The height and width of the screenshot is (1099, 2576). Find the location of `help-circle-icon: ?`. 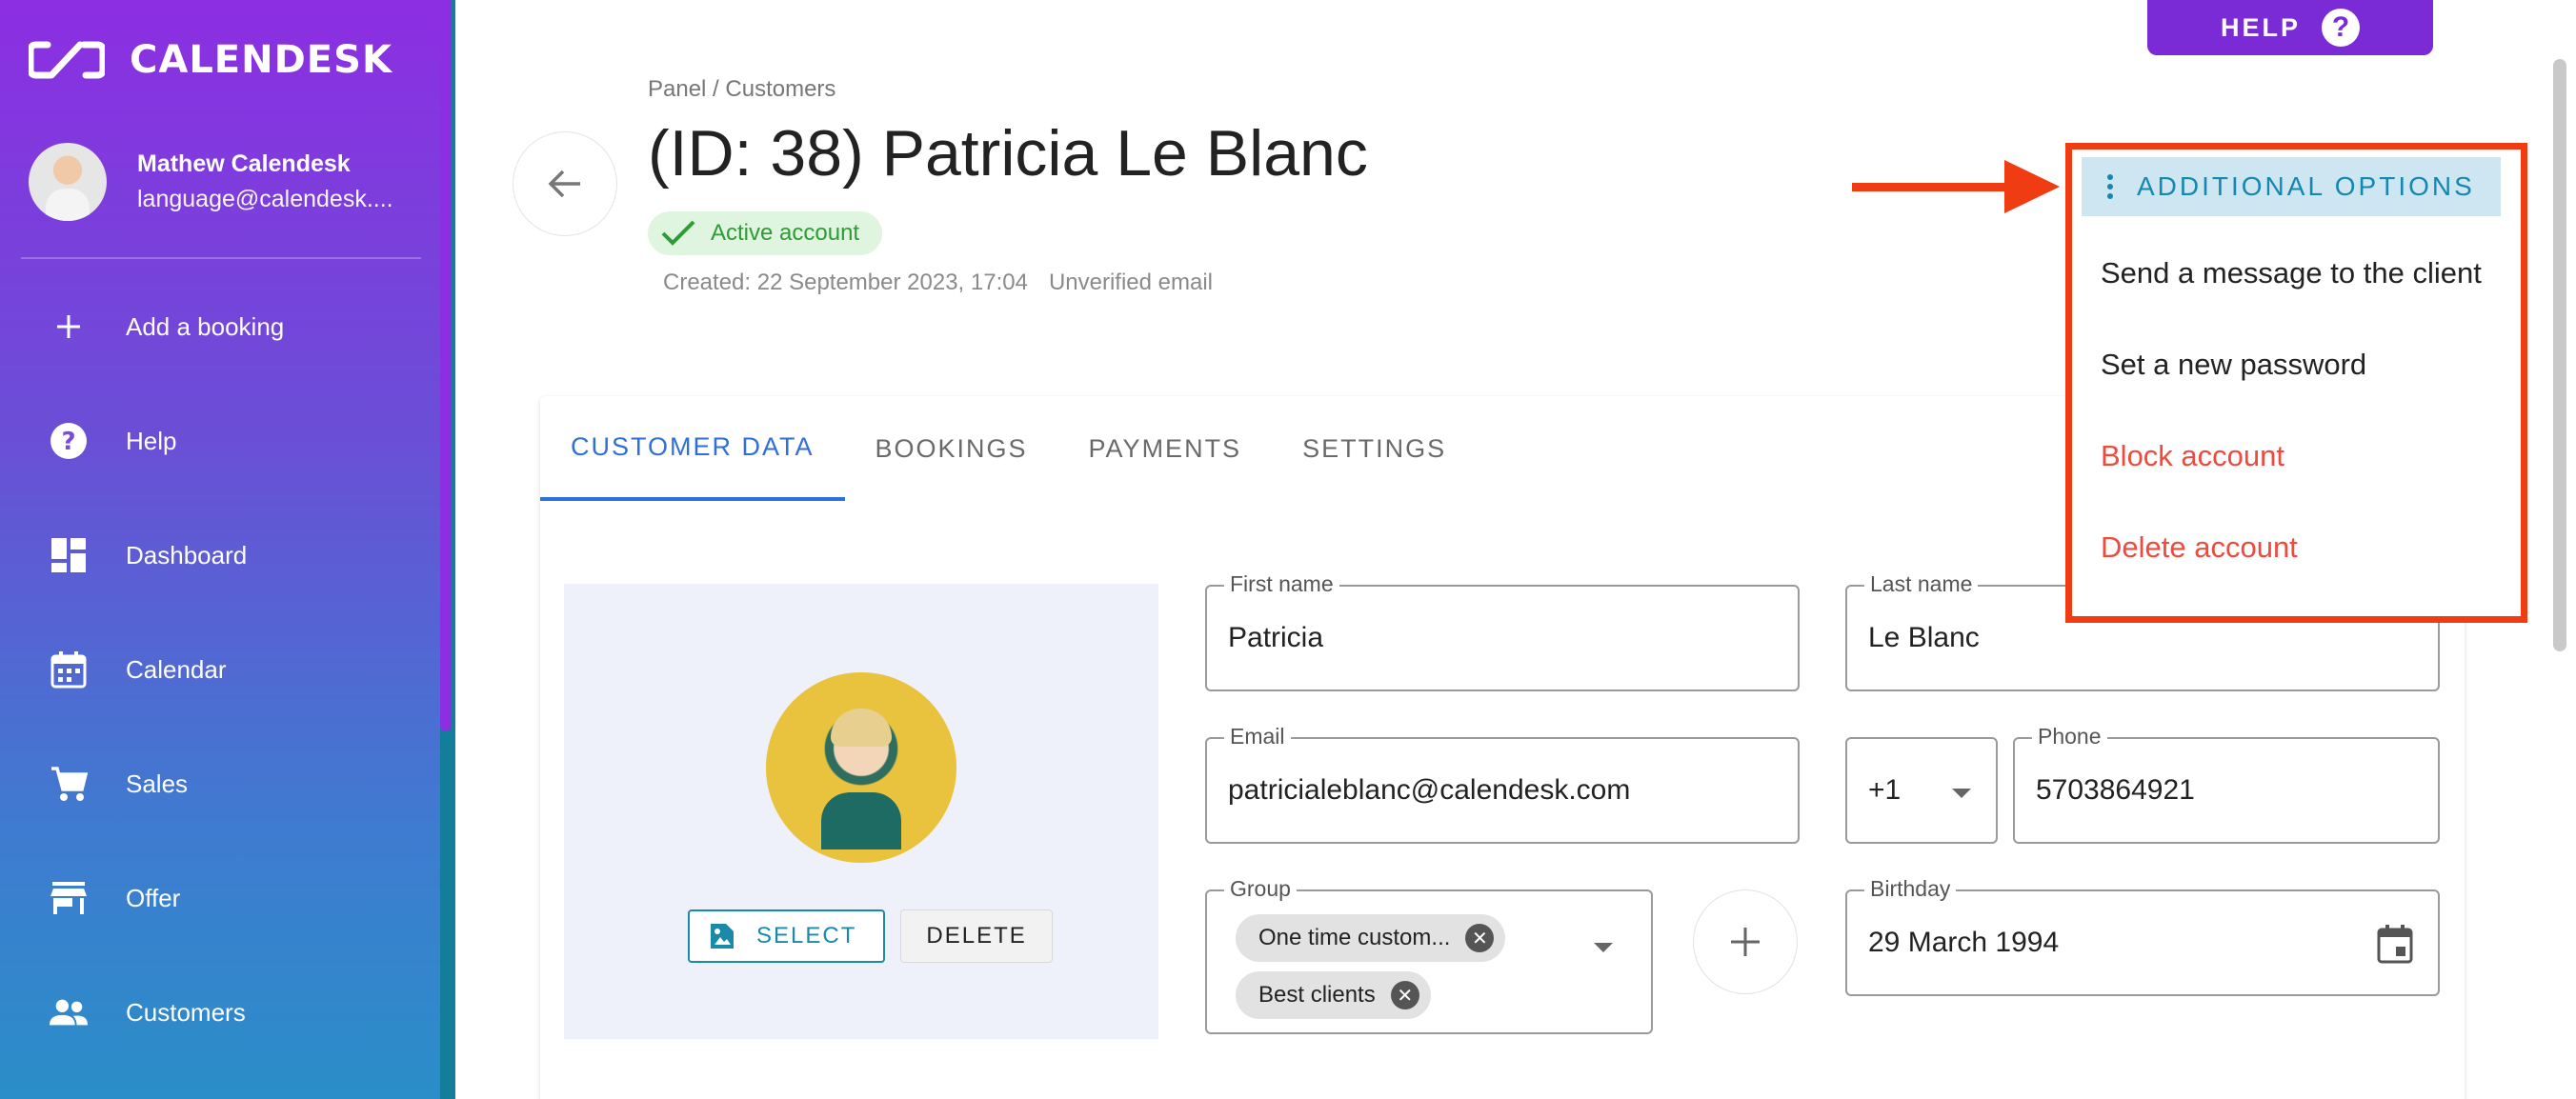

help-circle-icon: ? is located at coordinates (69, 441).